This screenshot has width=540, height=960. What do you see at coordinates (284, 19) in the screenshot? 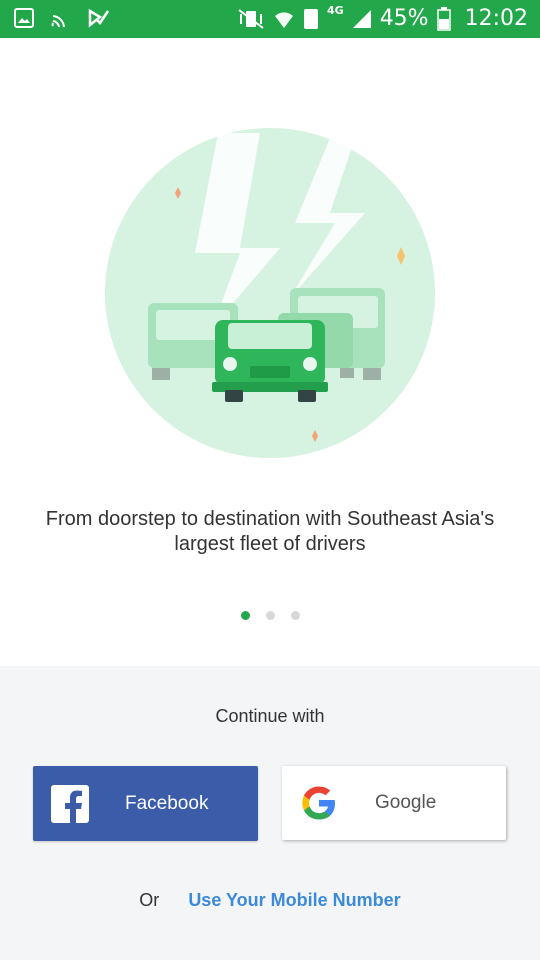
I see `wifi-icon` at bounding box center [284, 19].